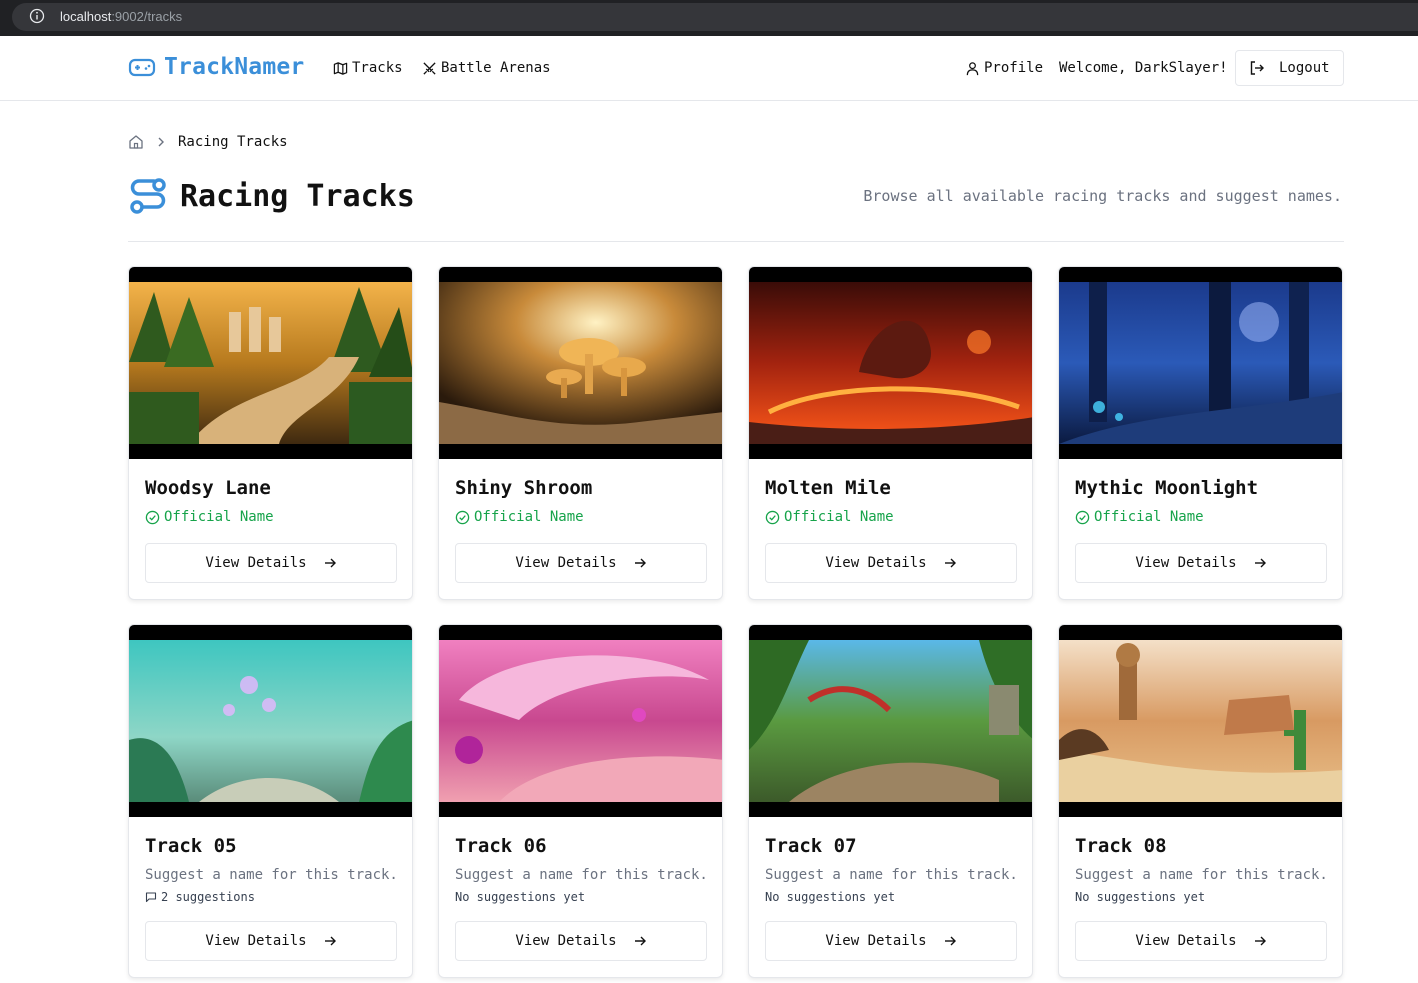 The image size is (1418, 983). I want to click on track-title: Woodsy Lane, so click(208, 488).